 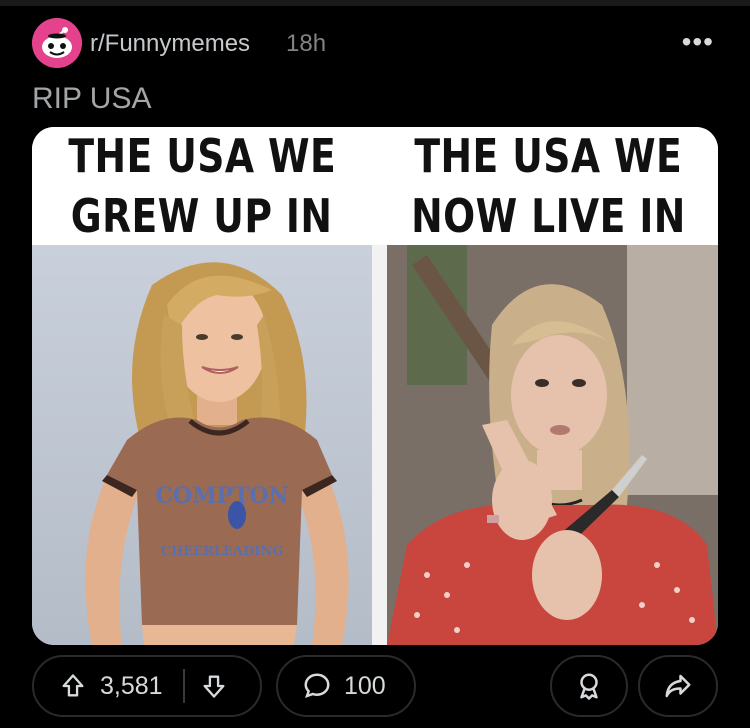 I want to click on comment-count: 100, so click(x=365, y=685).